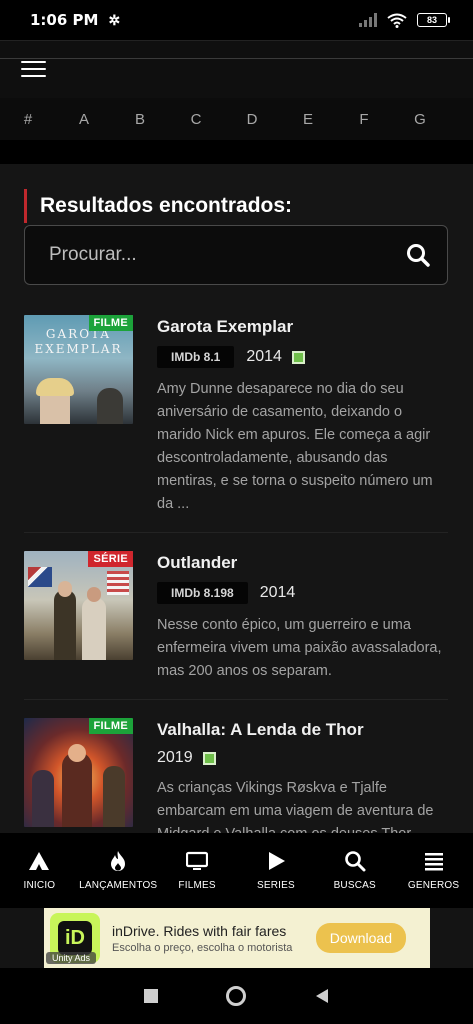  I want to click on nav-generos: GENEROS, so click(433, 870).